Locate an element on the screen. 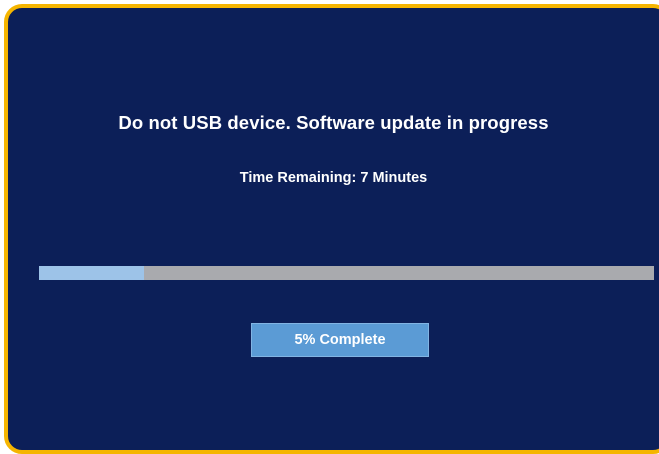 Image resolution: width=659 pixels, height=454 pixels. time-remaining-label: Time Remaining: 7 Minutes is located at coordinates (333, 178).